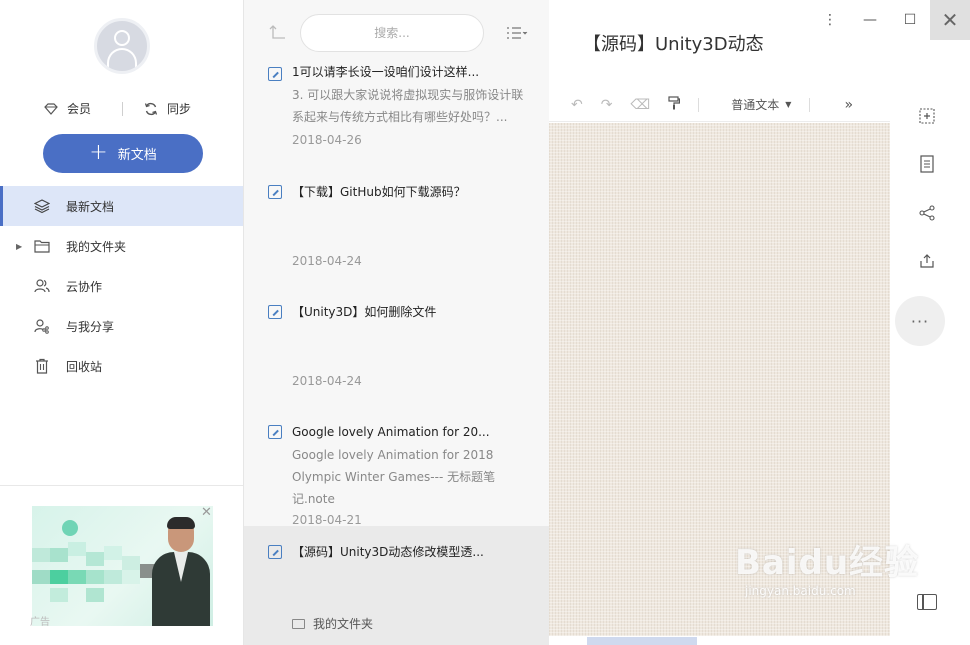 This screenshot has width=970, height=645. I want to click on trash-icon, so click(42, 366).